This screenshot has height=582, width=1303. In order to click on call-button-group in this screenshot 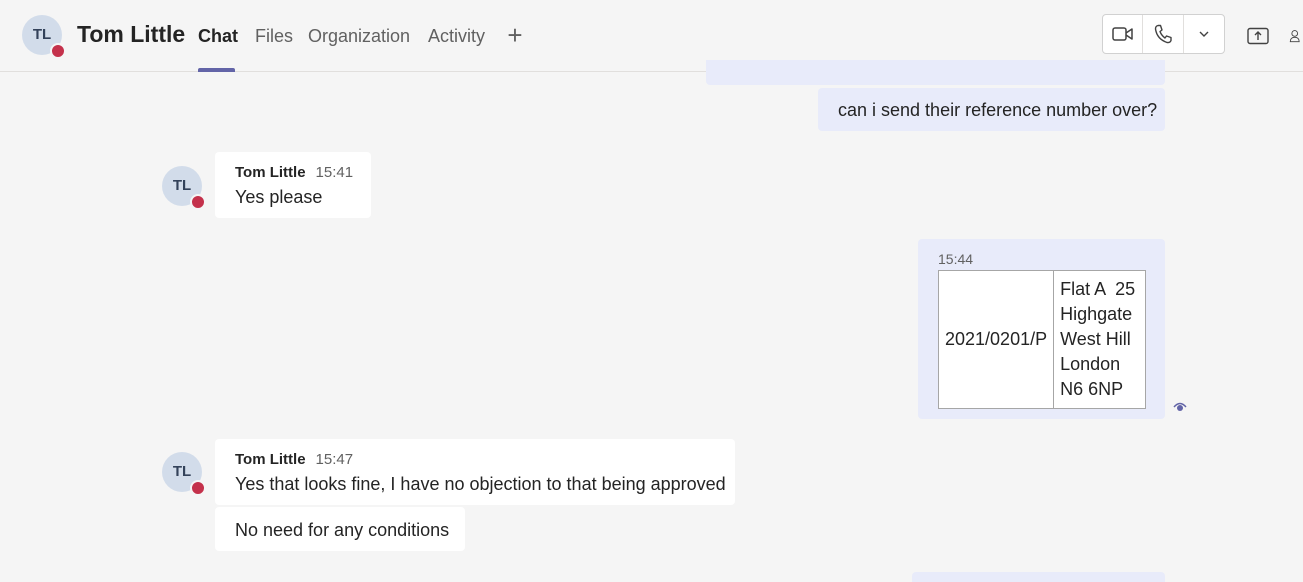, I will do `click(1163, 34)`.